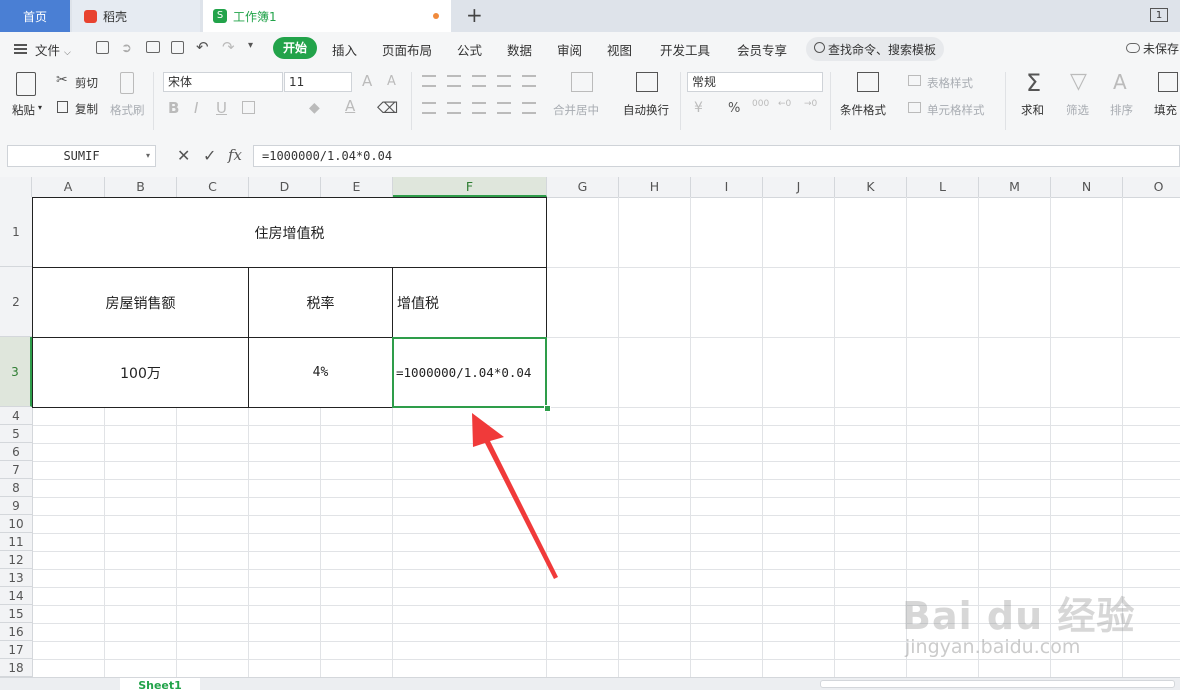  What do you see at coordinates (320, 302) in the screenshot?
I see `rate-header-cell: 税率` at bounding box center [320, 302].